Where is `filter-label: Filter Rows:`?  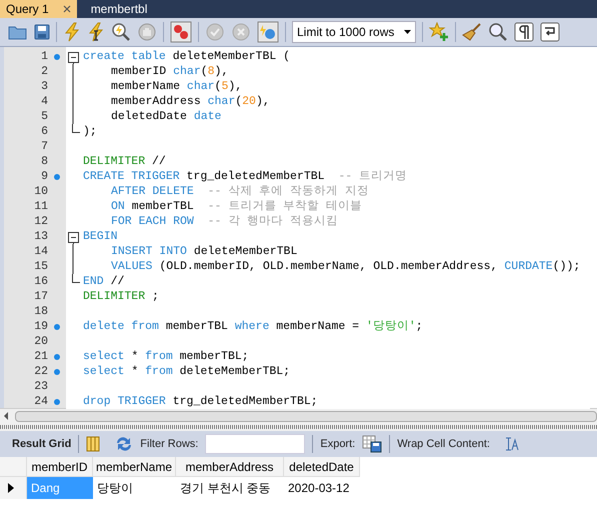
filter-label: Filter Rows: is located at coordinates (169, 444).